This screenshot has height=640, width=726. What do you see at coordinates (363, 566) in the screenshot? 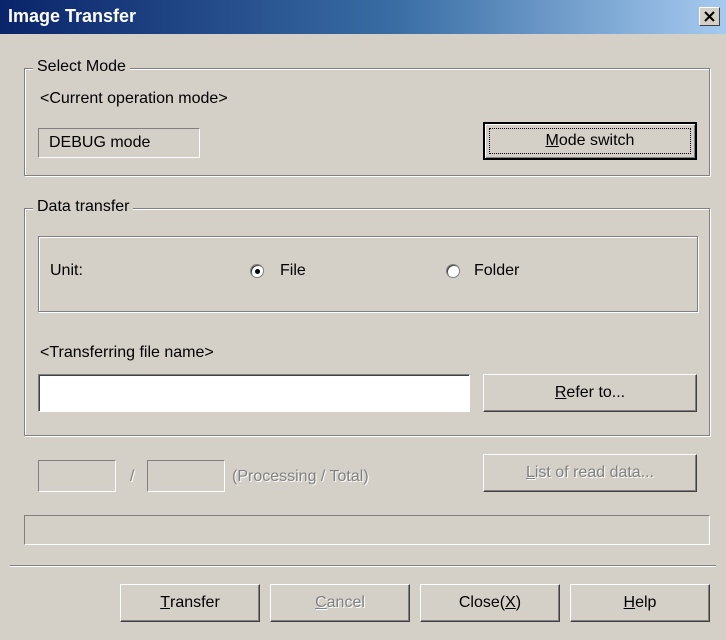
I see `footer-separator` at bounding box center [363, 566].